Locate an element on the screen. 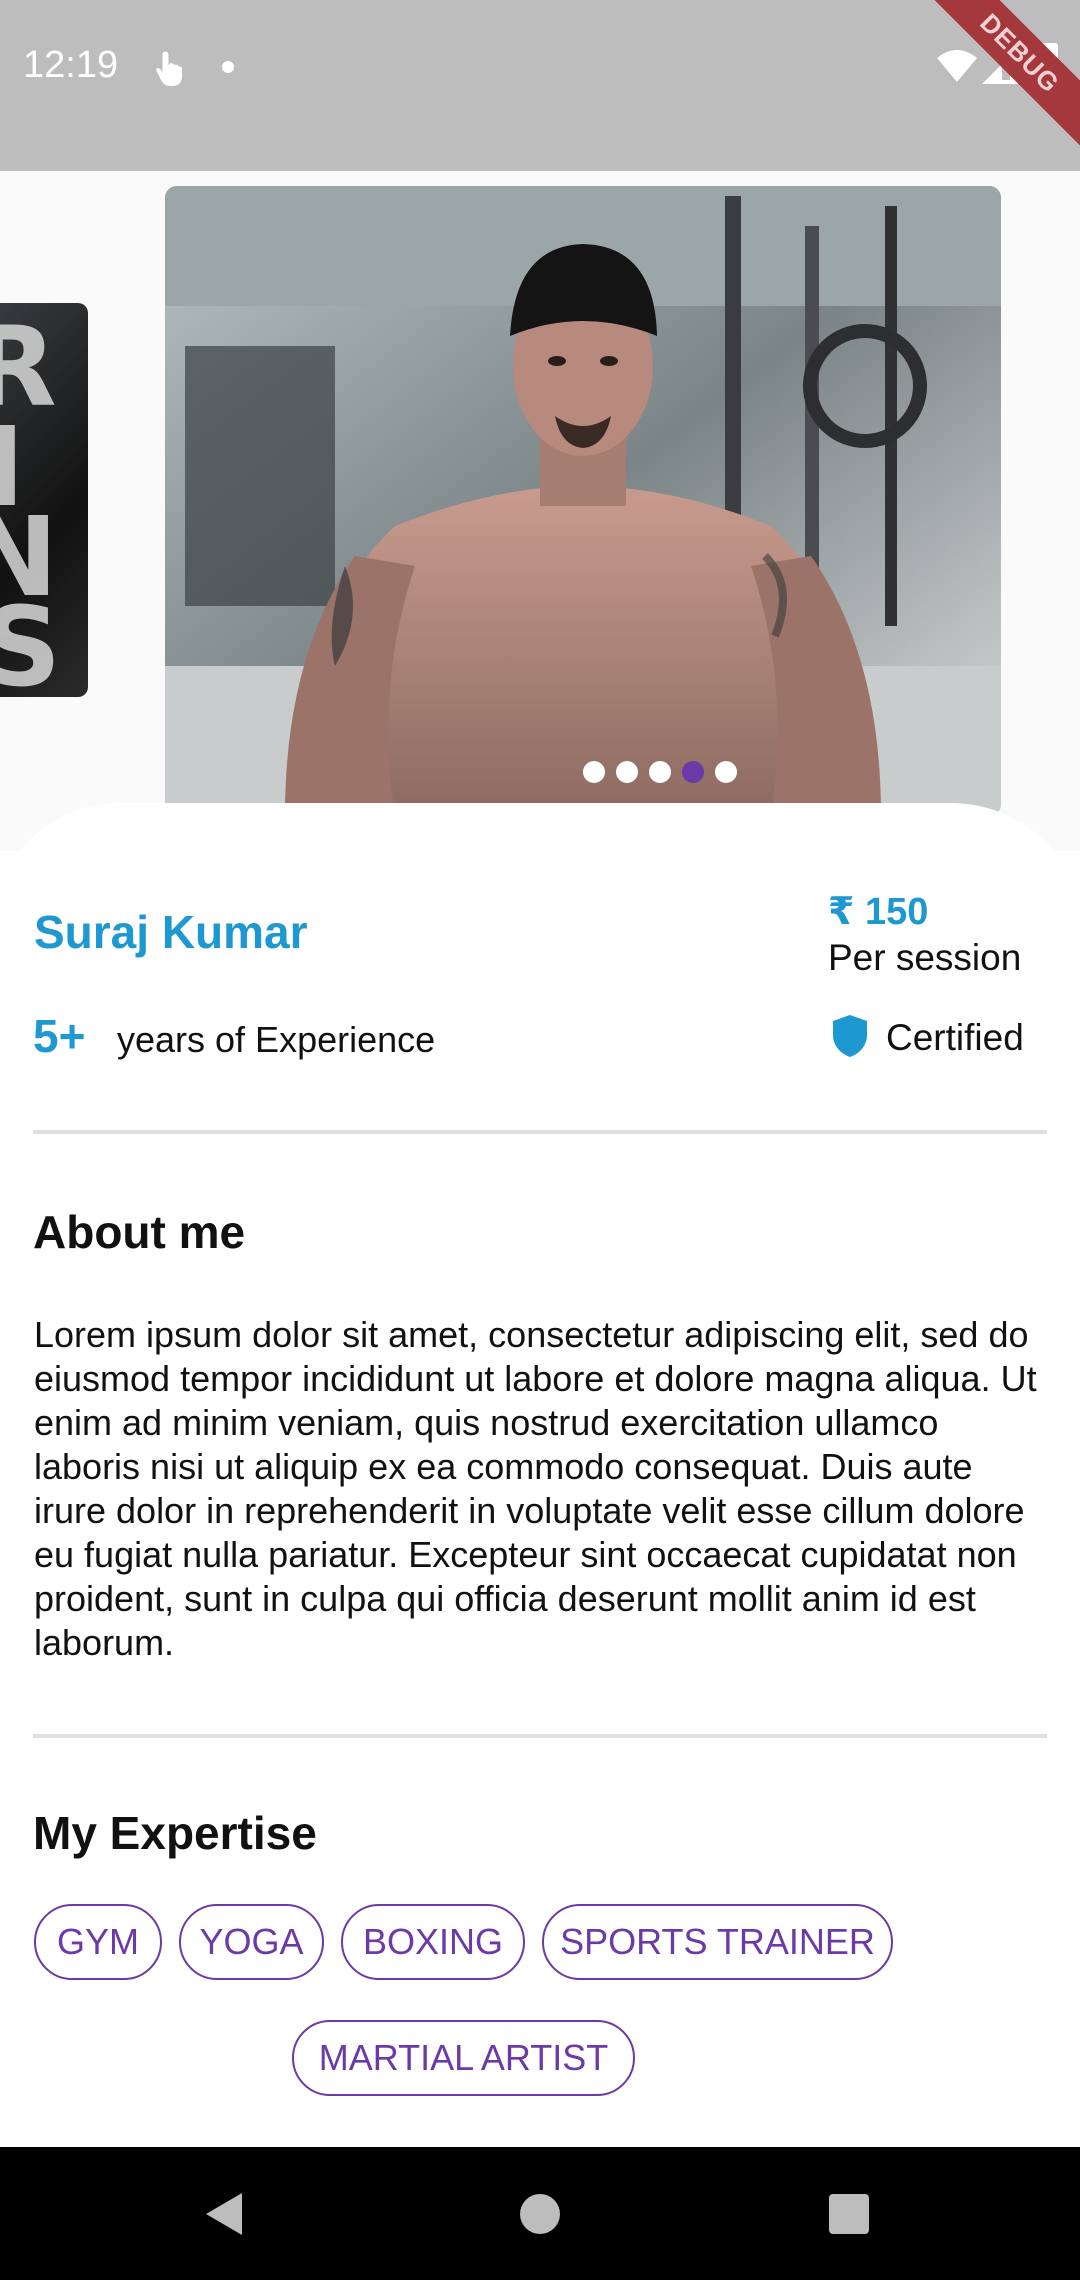 The width and height of the screenshot is (1080, 2280). certified-label: Certified is located at coordinates (955, 1037).